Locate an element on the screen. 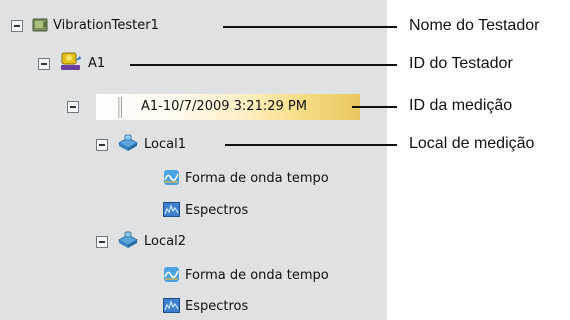 The image size is (570, 320). tree-node-location2-waveform: Forma de onda tempo is located at coordinates (246, 276).